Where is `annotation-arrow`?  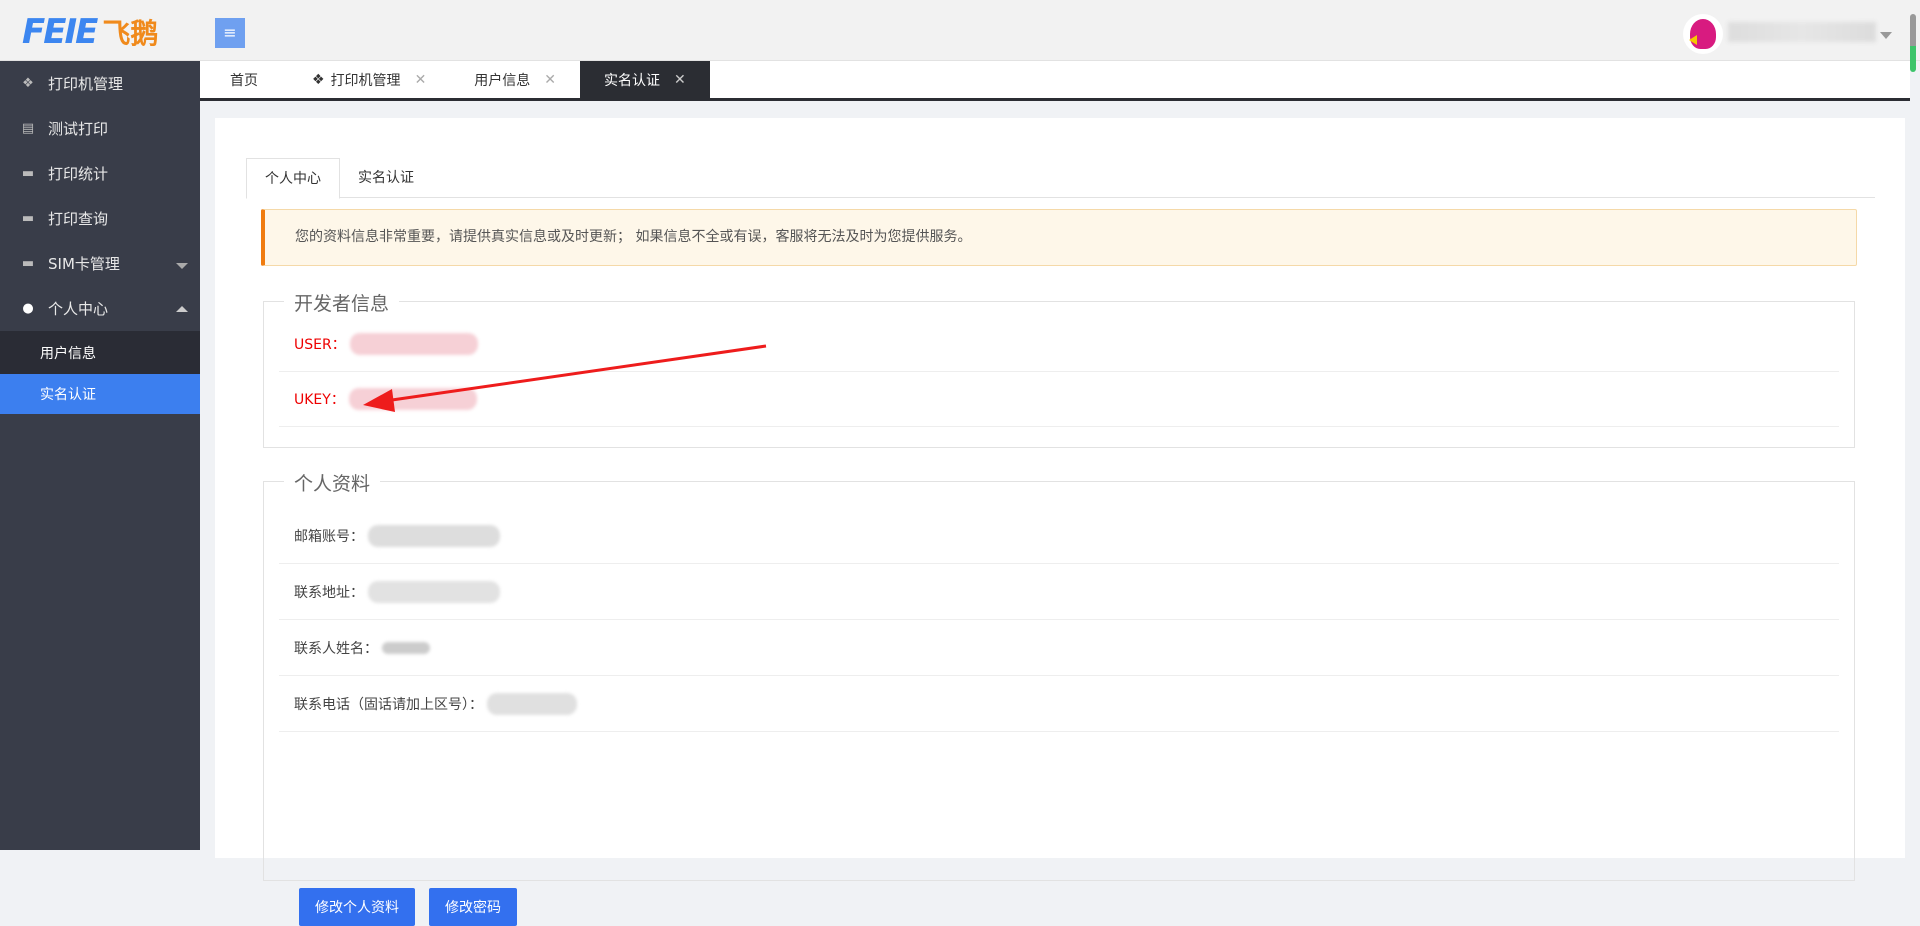 annotation-arrow is located at coordinates (565, 378).